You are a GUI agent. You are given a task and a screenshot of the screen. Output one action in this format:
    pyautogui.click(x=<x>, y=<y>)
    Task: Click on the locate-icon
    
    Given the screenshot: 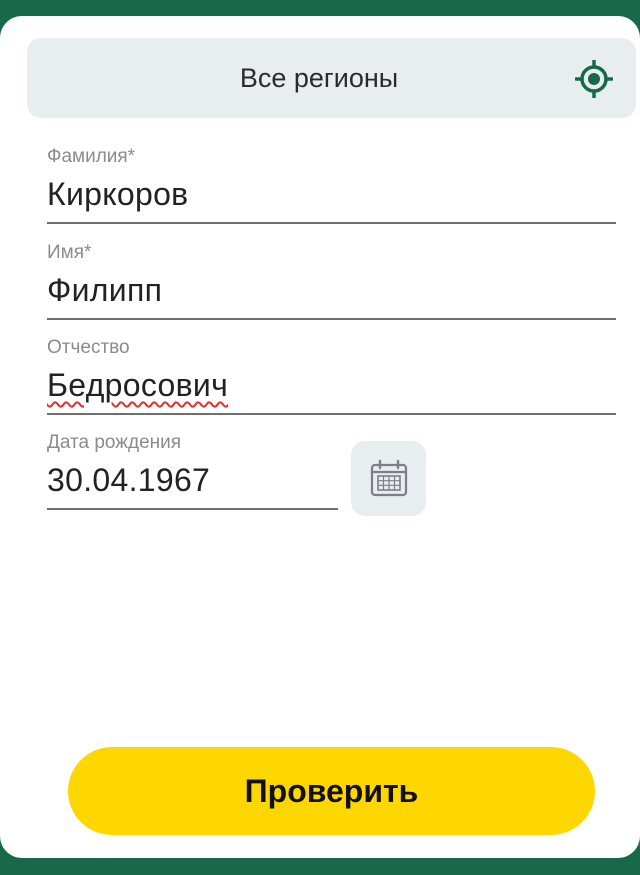 What is the action you would take?
    pyautogui.click(x=594, y=79)
    